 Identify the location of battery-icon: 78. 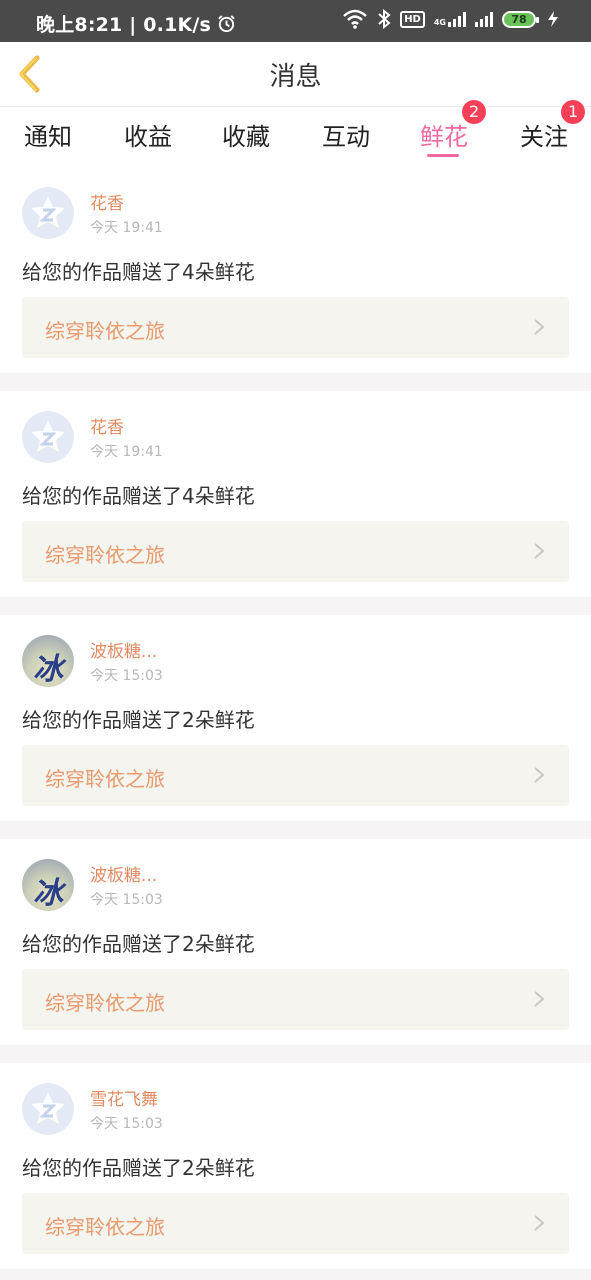
(520, 19).